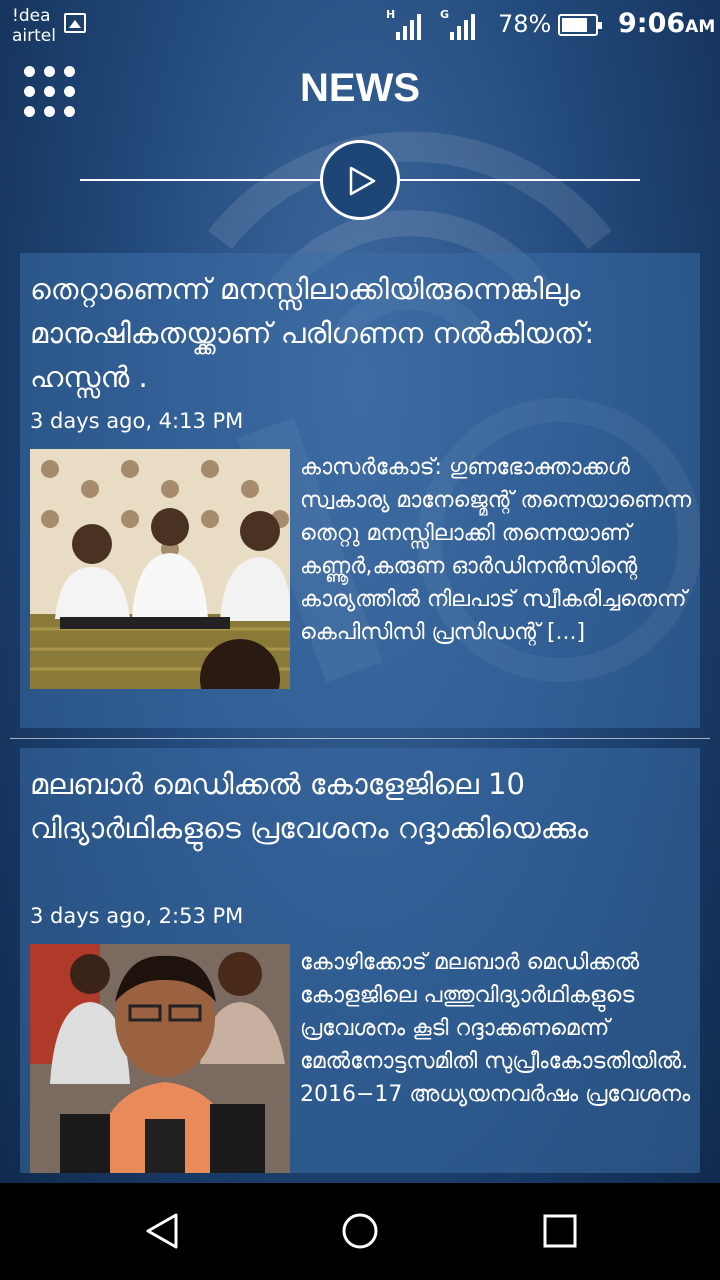 This screenshot has height=1280, width=720. Describe the element at coordinates (360, 88) in the screenshot. I see `page-title: NEWS` at that location.